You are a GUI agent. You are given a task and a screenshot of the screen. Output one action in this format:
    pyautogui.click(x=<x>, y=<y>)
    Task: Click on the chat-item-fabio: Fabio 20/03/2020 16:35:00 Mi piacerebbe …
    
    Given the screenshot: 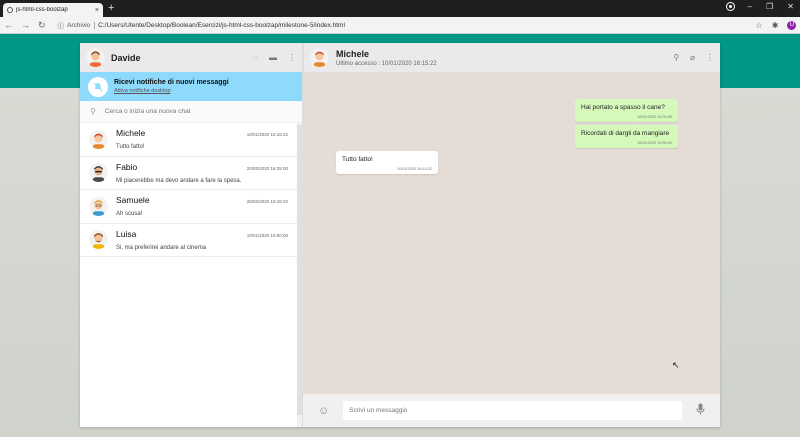 What is the action you would take?
    pyautogui.click(x=189, y=173)
    